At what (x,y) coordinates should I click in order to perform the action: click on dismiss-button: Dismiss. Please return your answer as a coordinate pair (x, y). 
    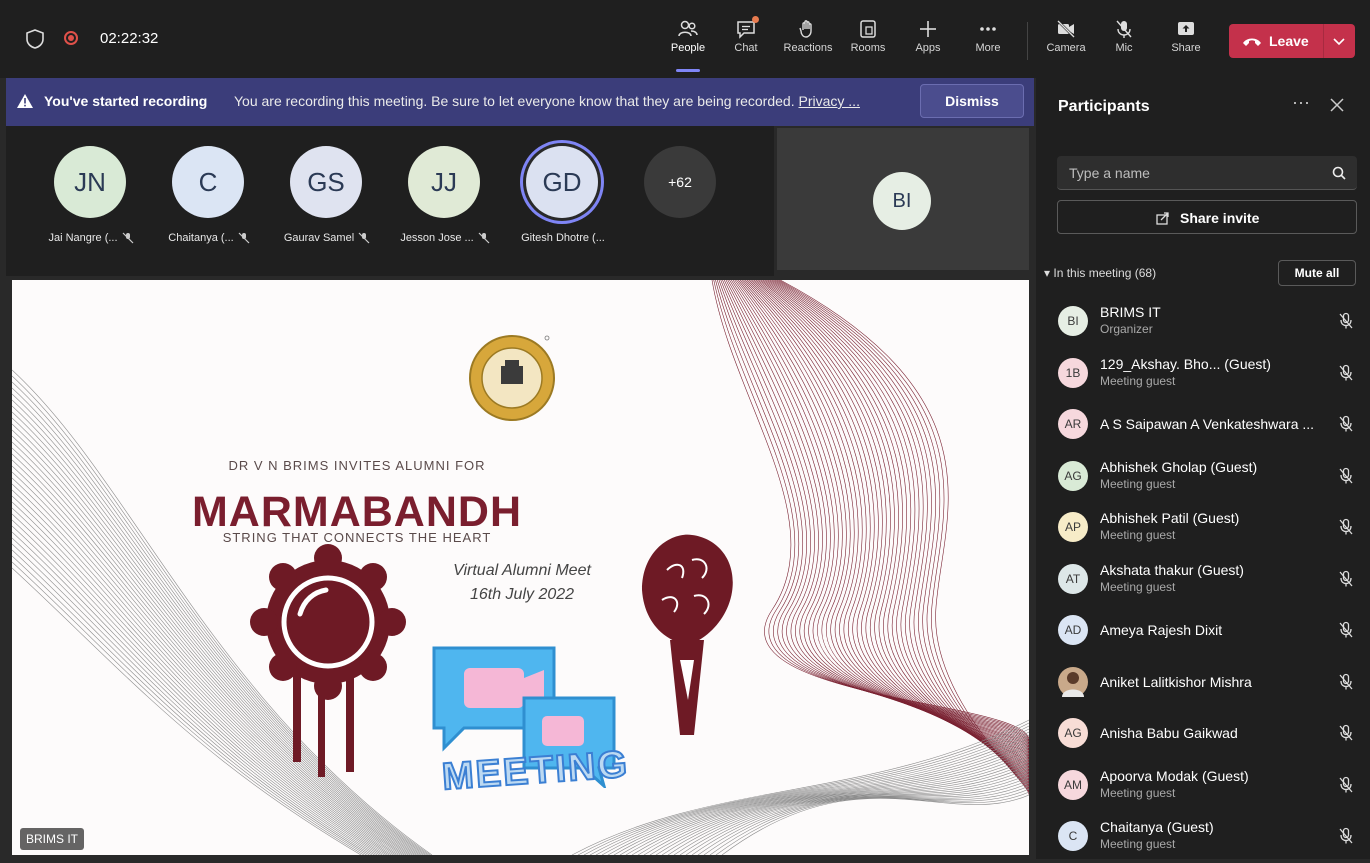
    Looking at the image, I should click on (972, 101).